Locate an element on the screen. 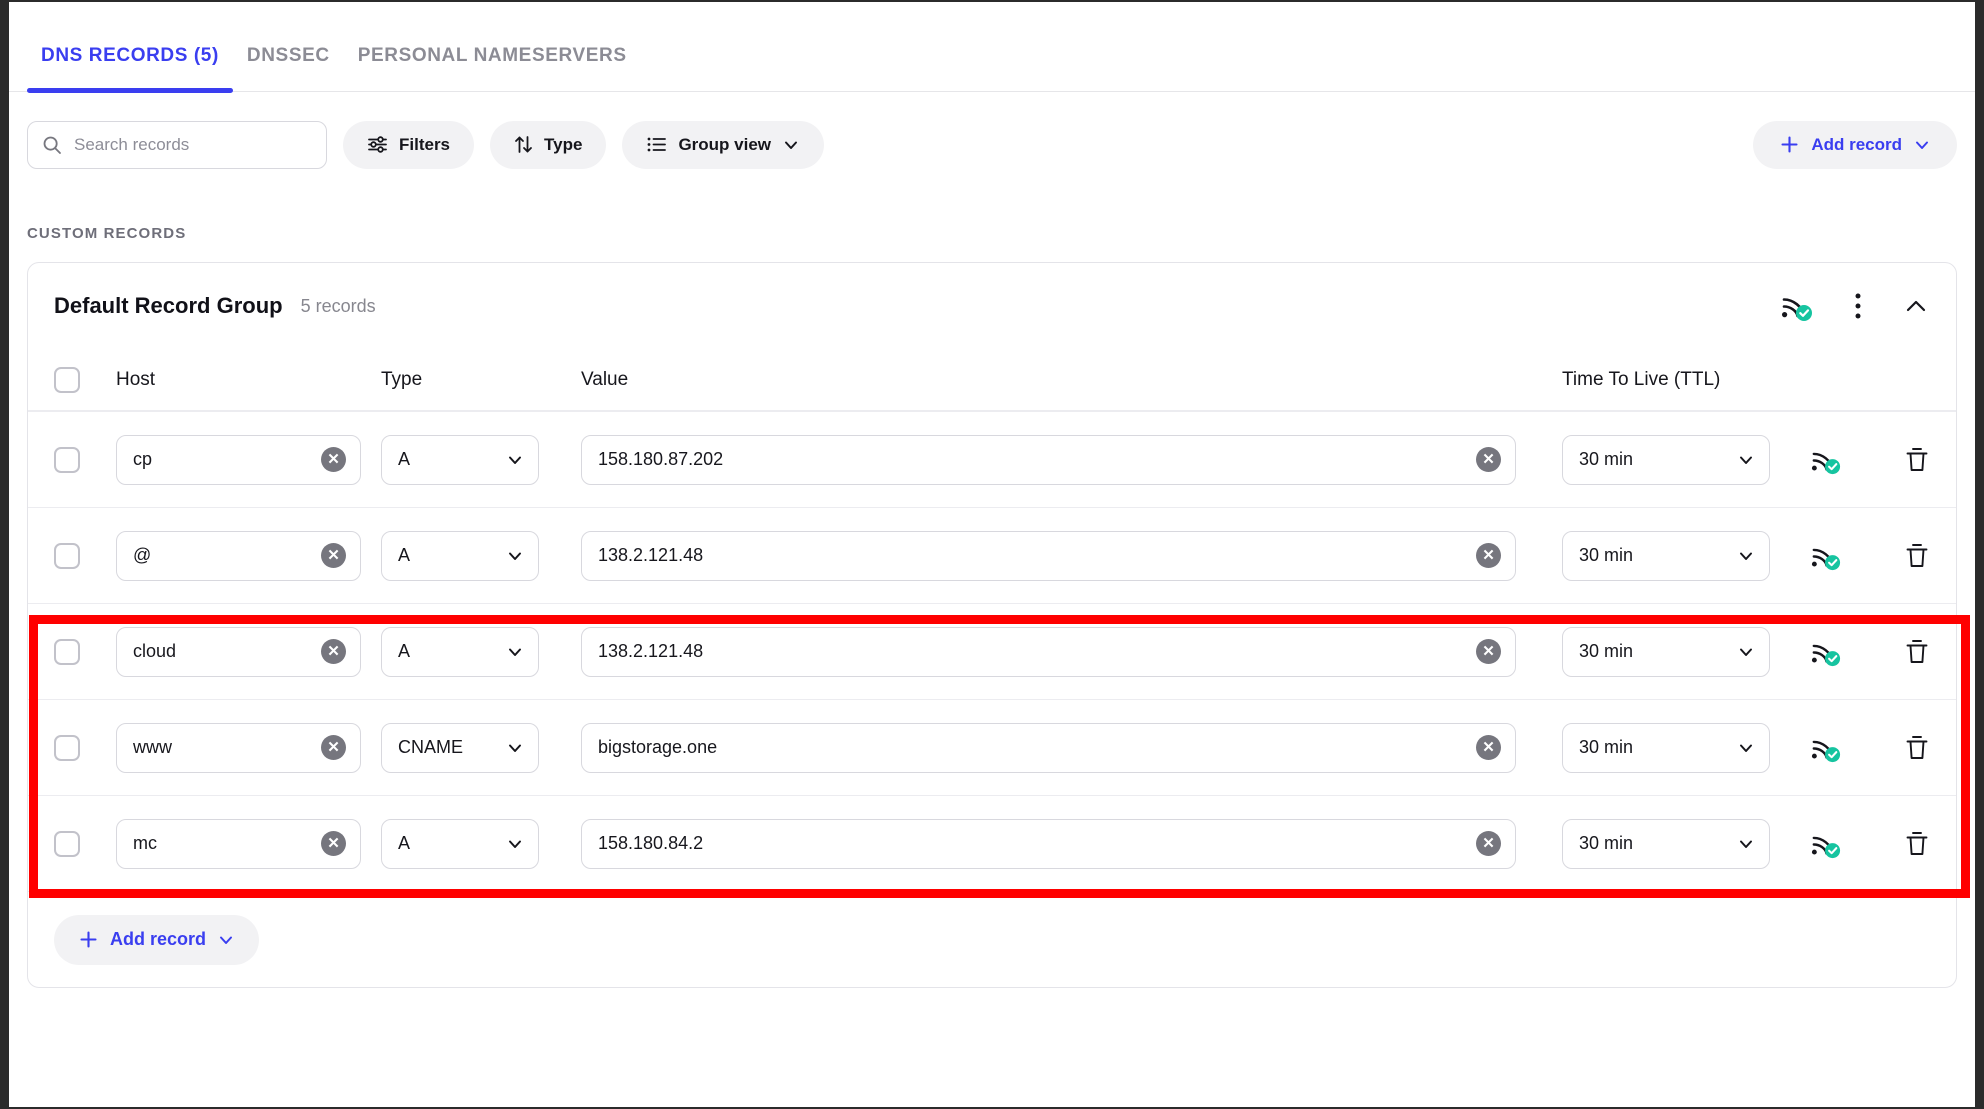 The width and height of the screenshot is (1984, 1109). host-input: @ ✕ is located at coordinates (238, 555).